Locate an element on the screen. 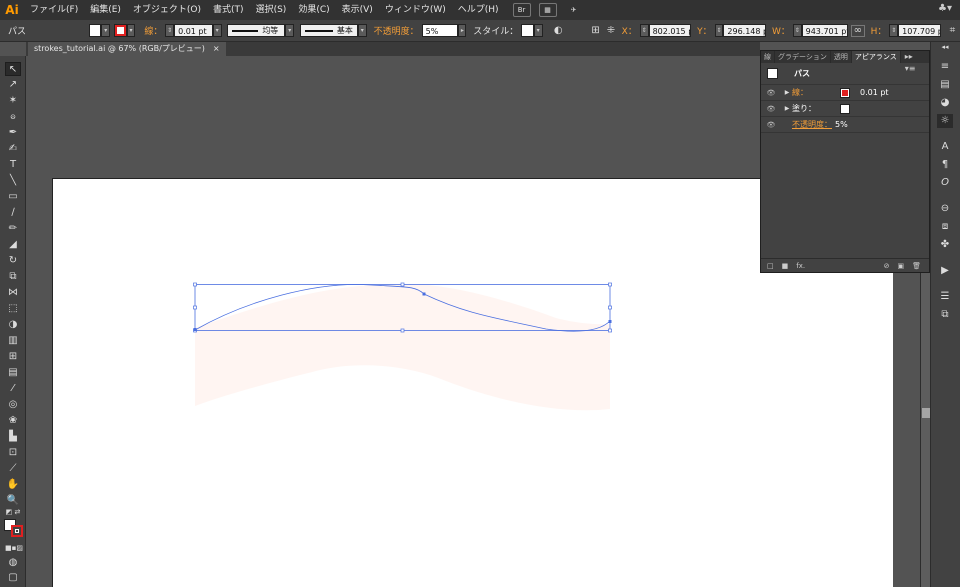 The height and width of the screenshot is (587, 960). stroke-row-swatch is located at coordinates (845, 93).